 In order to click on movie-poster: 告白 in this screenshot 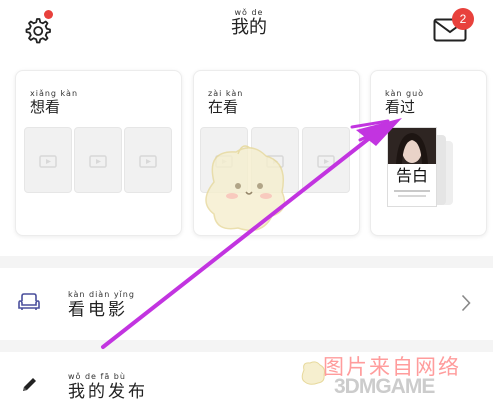, I will do `click(412, 167)`.